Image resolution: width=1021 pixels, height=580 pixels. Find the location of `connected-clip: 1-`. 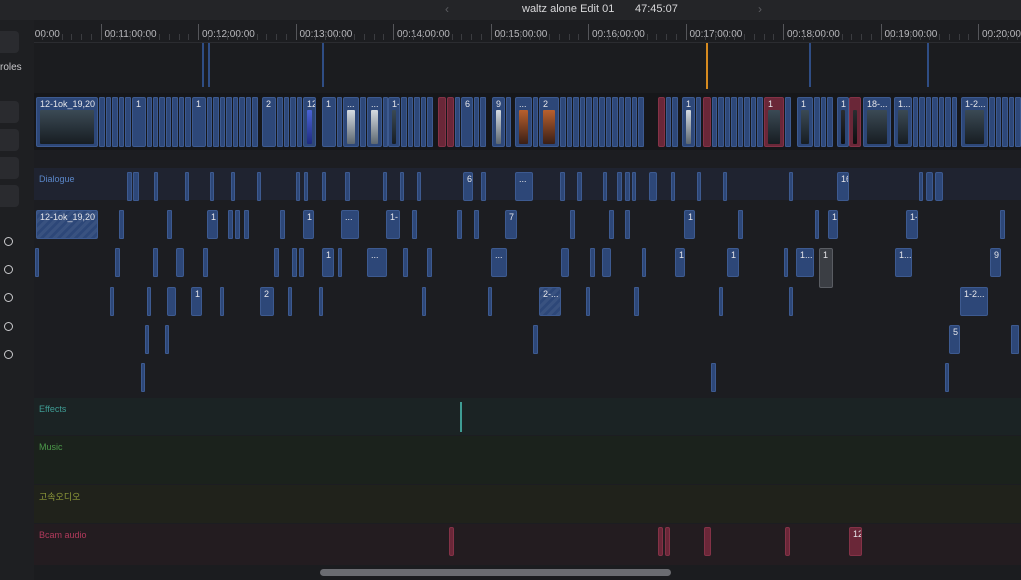

connected-clip: 1- is located at coordinates (912, 224).